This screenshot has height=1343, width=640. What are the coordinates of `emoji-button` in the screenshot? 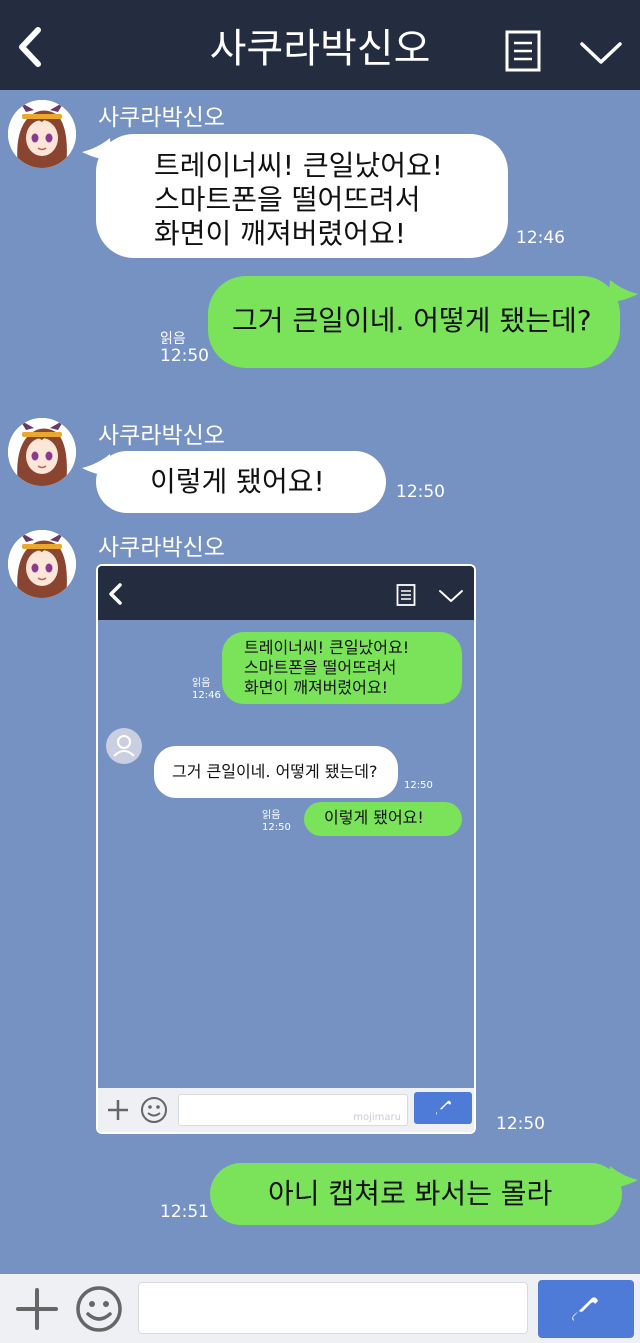 It's located at (99, 1309).